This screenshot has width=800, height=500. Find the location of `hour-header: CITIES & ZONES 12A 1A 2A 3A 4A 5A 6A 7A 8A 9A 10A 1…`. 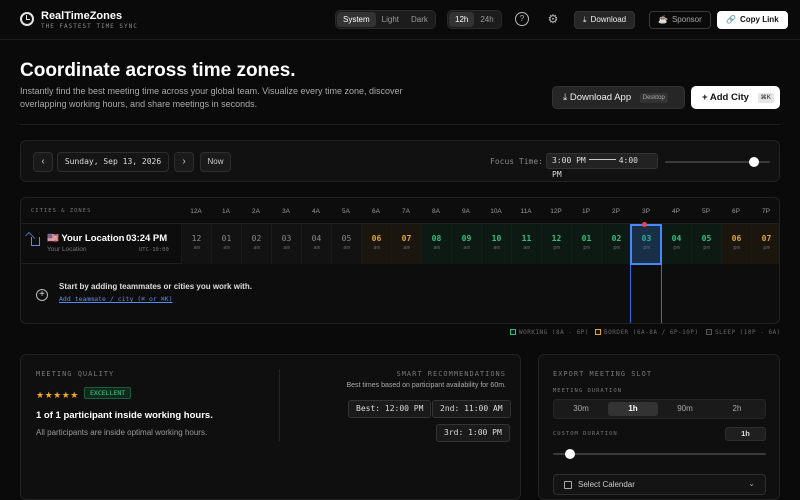

hour-header: CITIES & ZONES 12A 1A 2A 3A 4A 5A 6A 7A 8A 9A 10A 1… is located at coordinates (400, 211).